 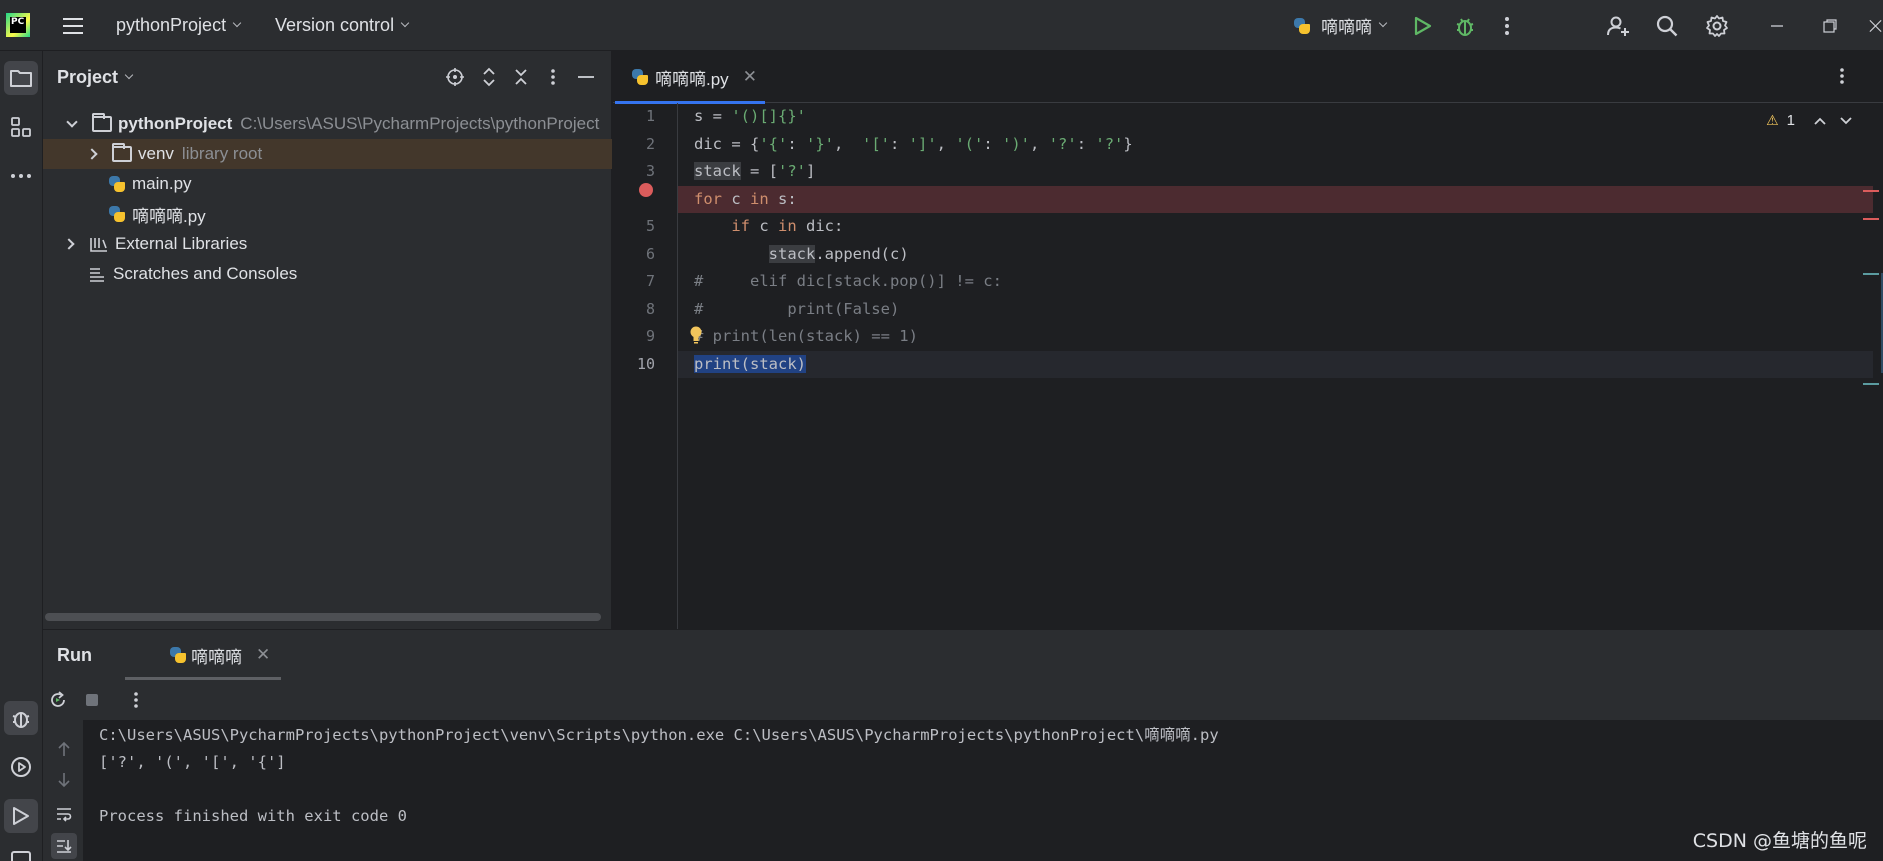 I want to click on stop-icon, so click(x=92, y=700).